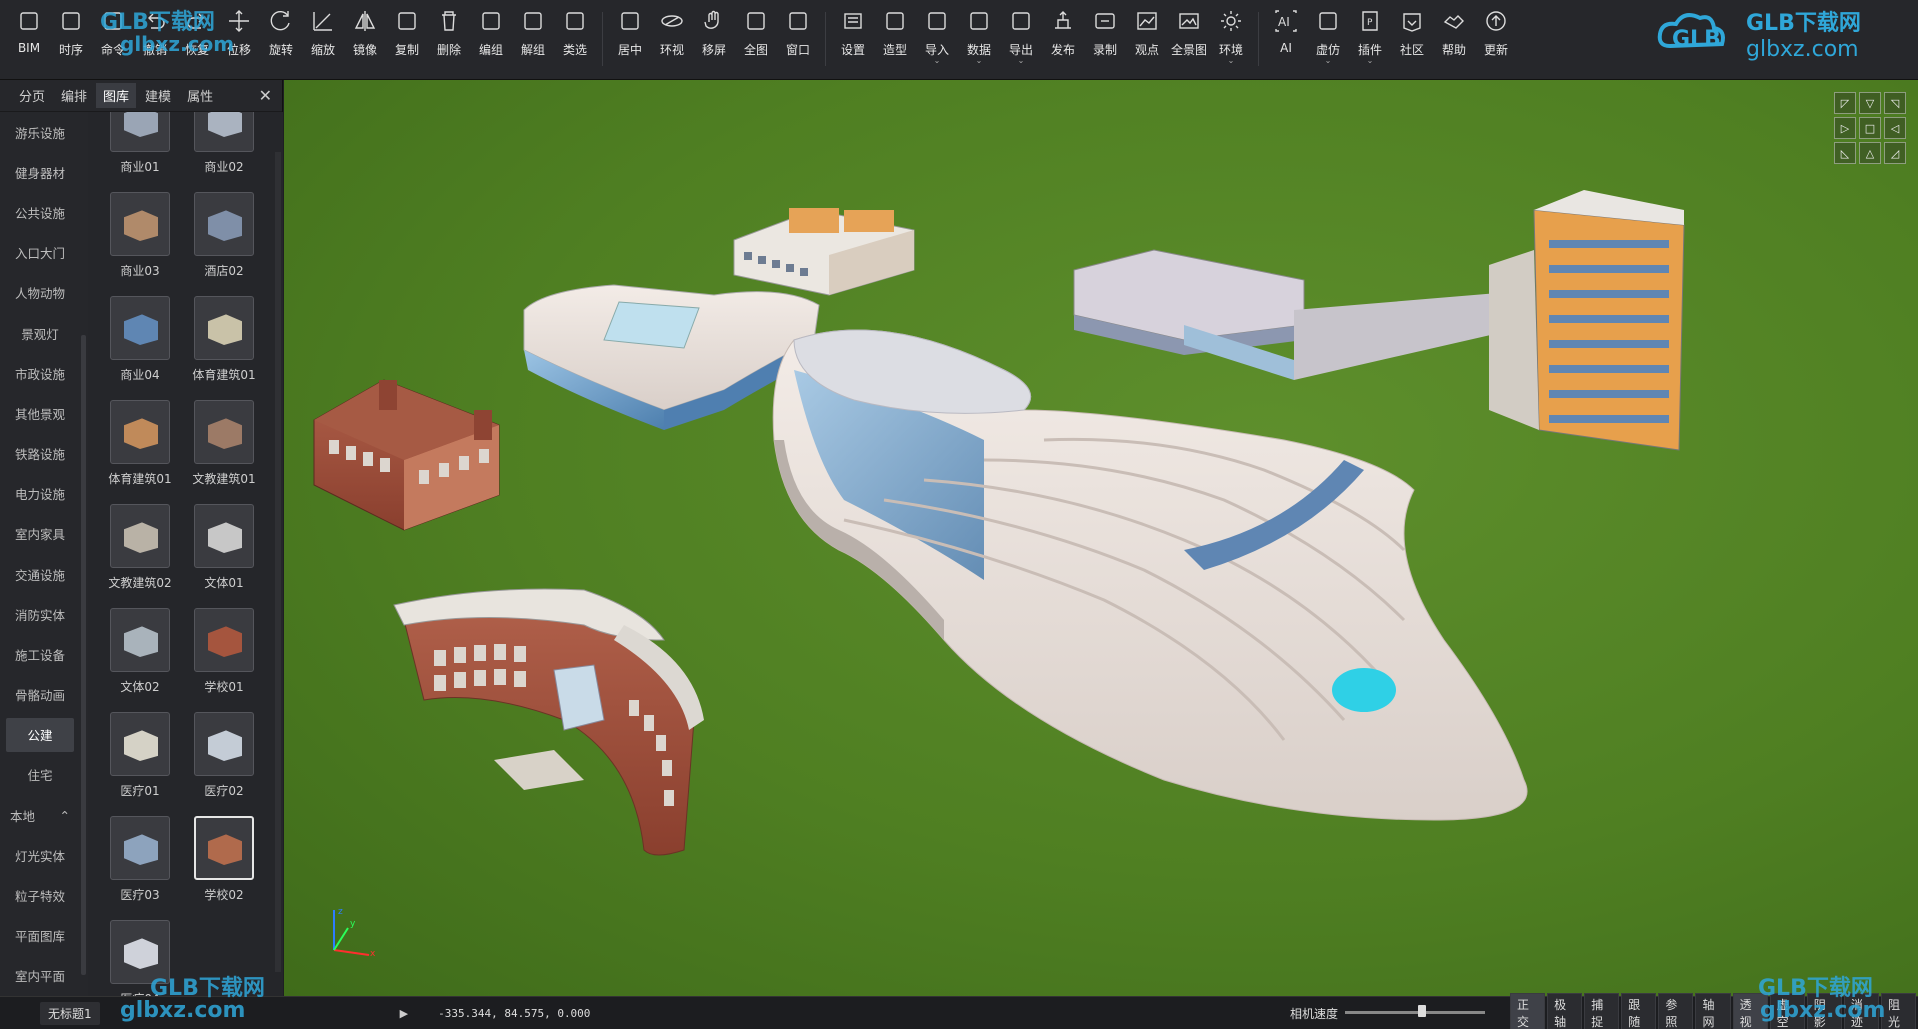 This screenshot has width=1918, height=1029. What do you see at coordinates (140, 758) in the screenshot?
I see `library-item: 医疗01` at bounding box center [140, 758].